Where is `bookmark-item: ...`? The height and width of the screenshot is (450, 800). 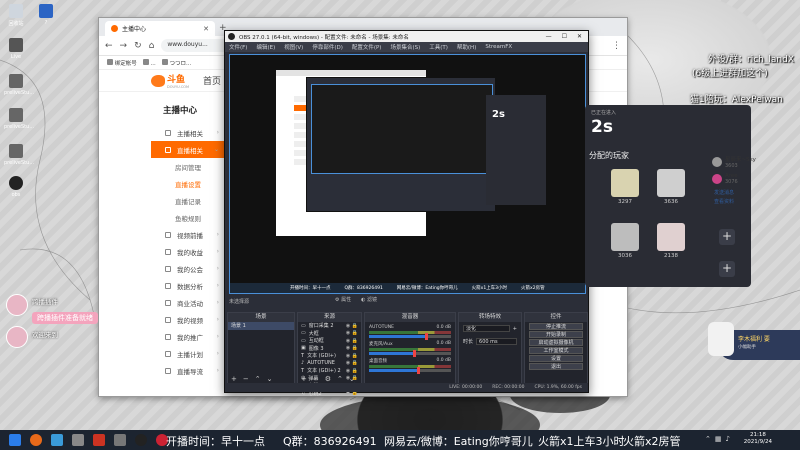 bookmark-item: ... is located at coordinates (149, 62).